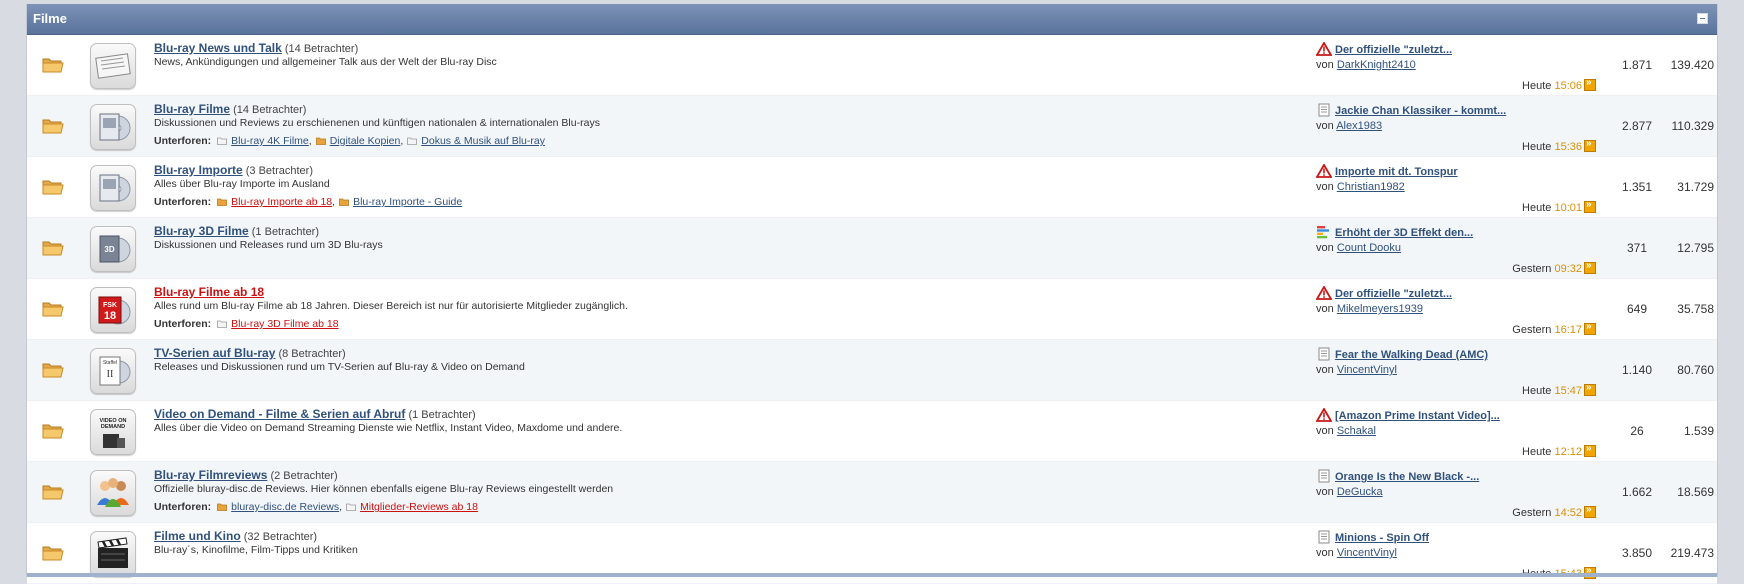 This screenshot has height=584, width=1744. I want to click on last-post-user-link: DeGucka, so click(1360, 492).